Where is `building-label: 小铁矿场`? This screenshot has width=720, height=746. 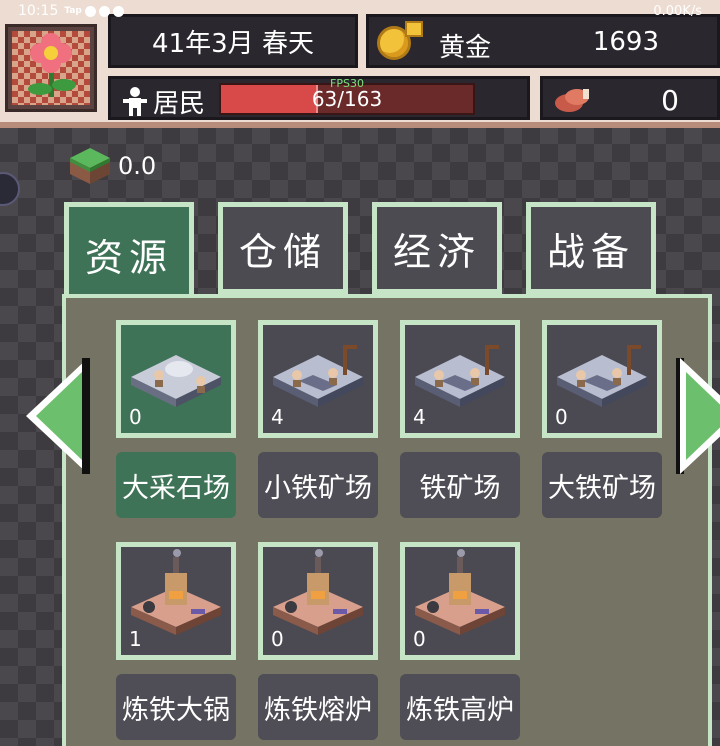 building-label: 小铁矿场 is located at coordinates (318, 485).